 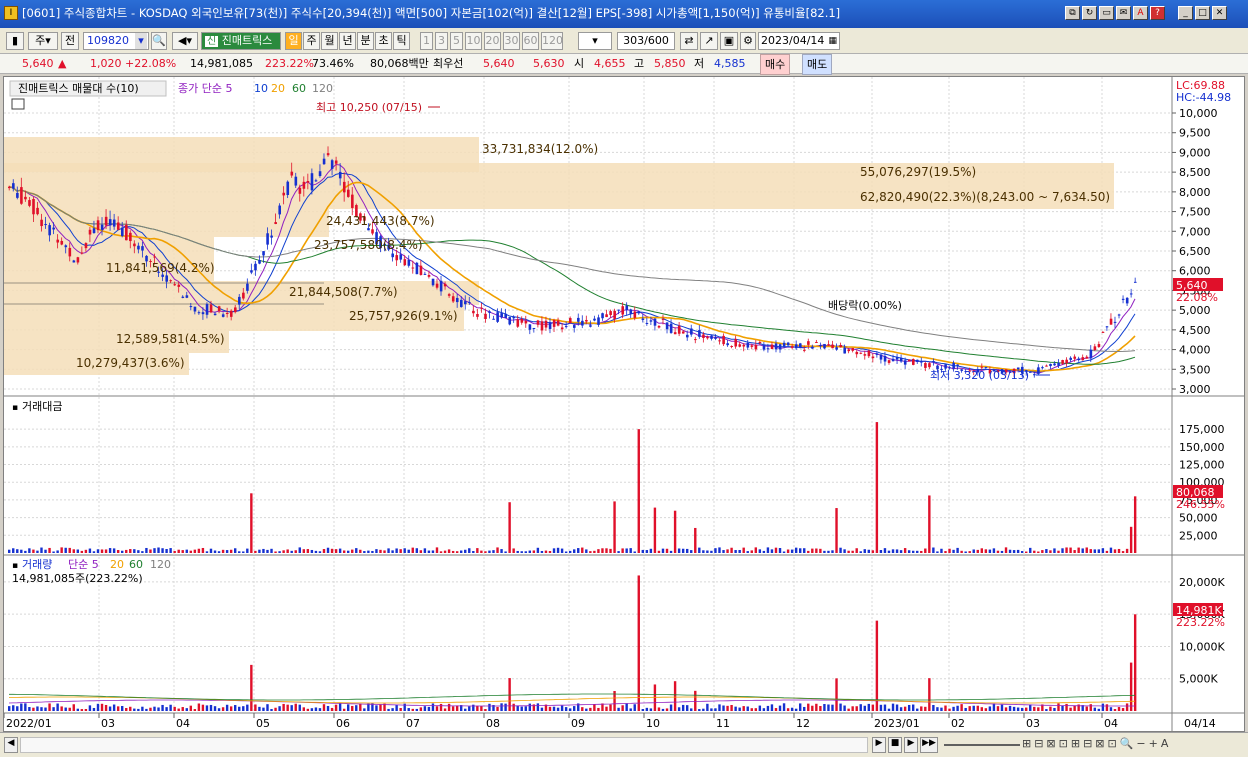 What do you see at coordinates (879, 745) in the screenshot?
I see `scroll-right-icon: ▶` at bounding box center [879, 745].